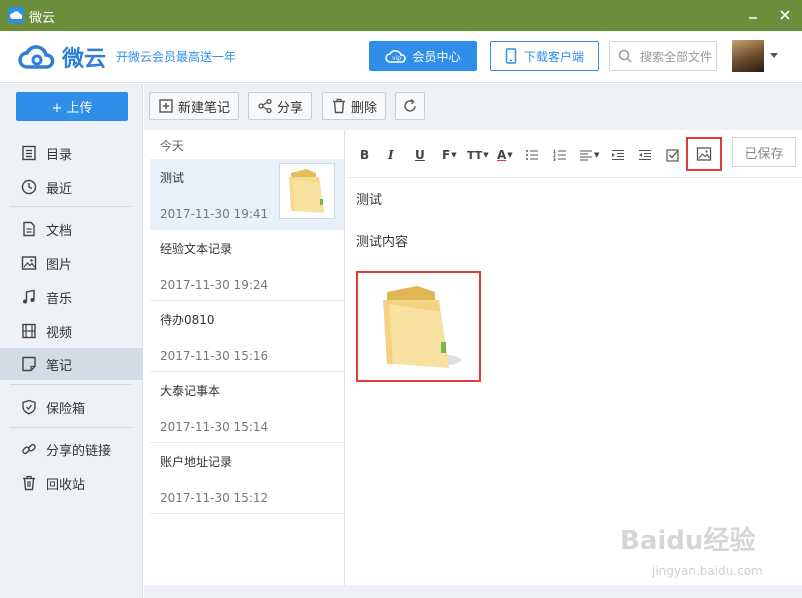 The width and height of the screenshot is (802, 598). I want to click on sidebar-item-music: 音乐, so click(71, 297).